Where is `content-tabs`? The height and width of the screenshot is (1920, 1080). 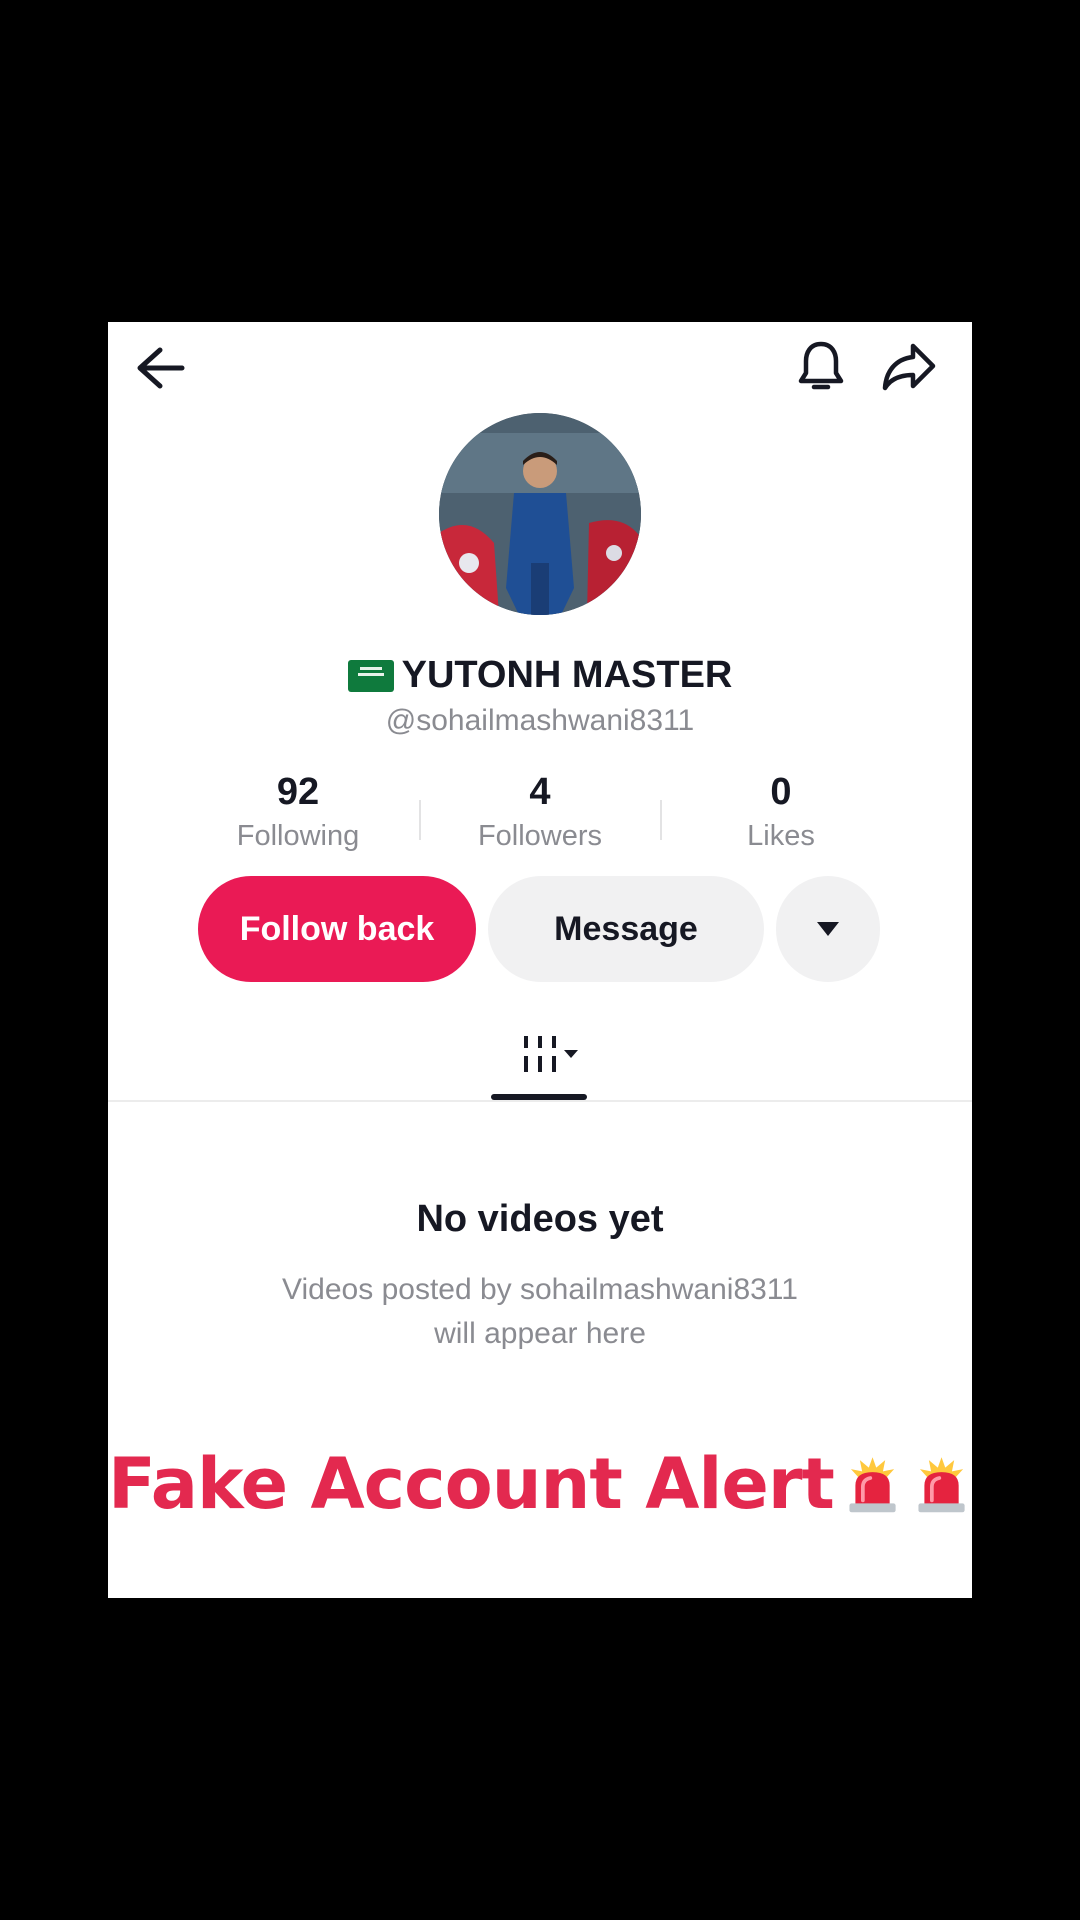
content-tabs is located at coordinates (540, 1062).